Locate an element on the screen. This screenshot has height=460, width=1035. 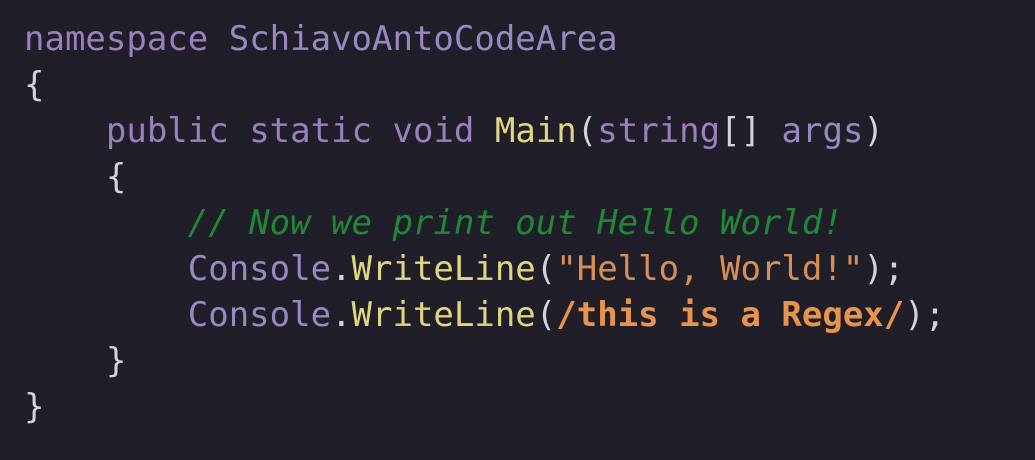
code-line: public static void Main(string[] args) is located at coordinates (529, 131).